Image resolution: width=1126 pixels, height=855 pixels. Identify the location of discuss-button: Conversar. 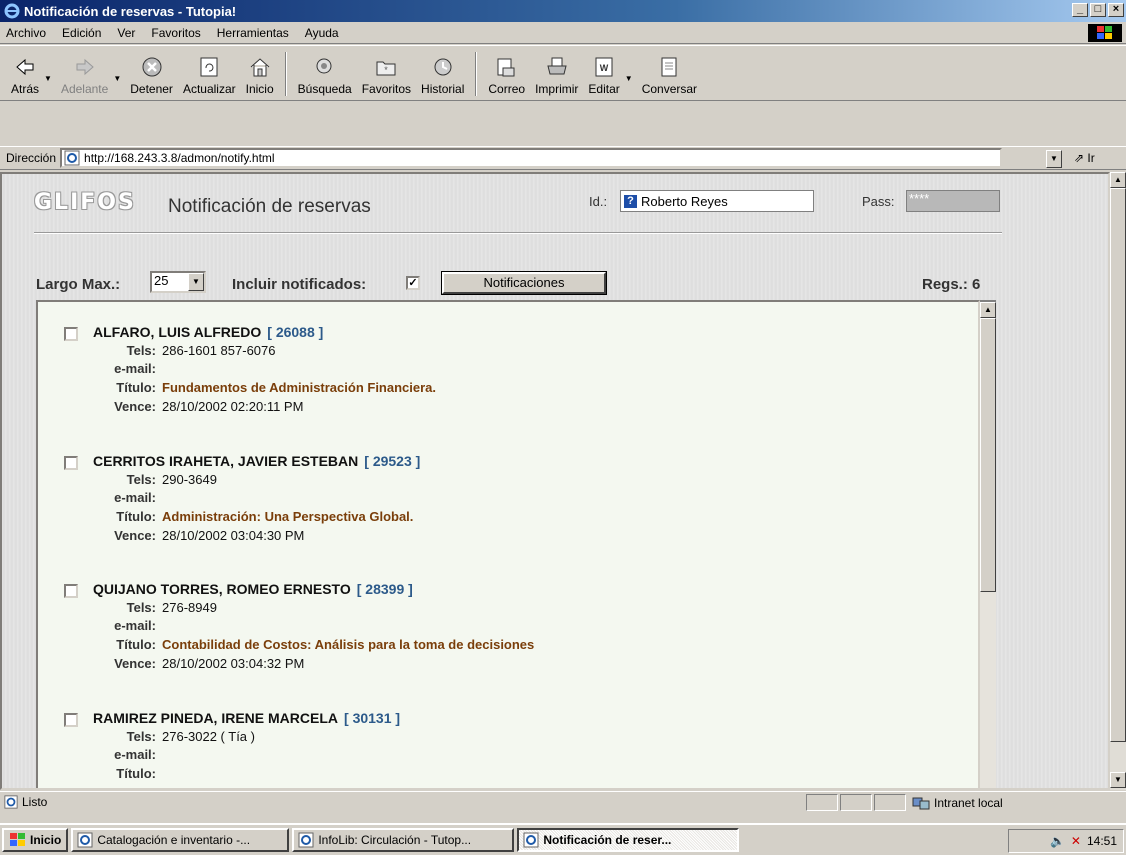
(669, 74).